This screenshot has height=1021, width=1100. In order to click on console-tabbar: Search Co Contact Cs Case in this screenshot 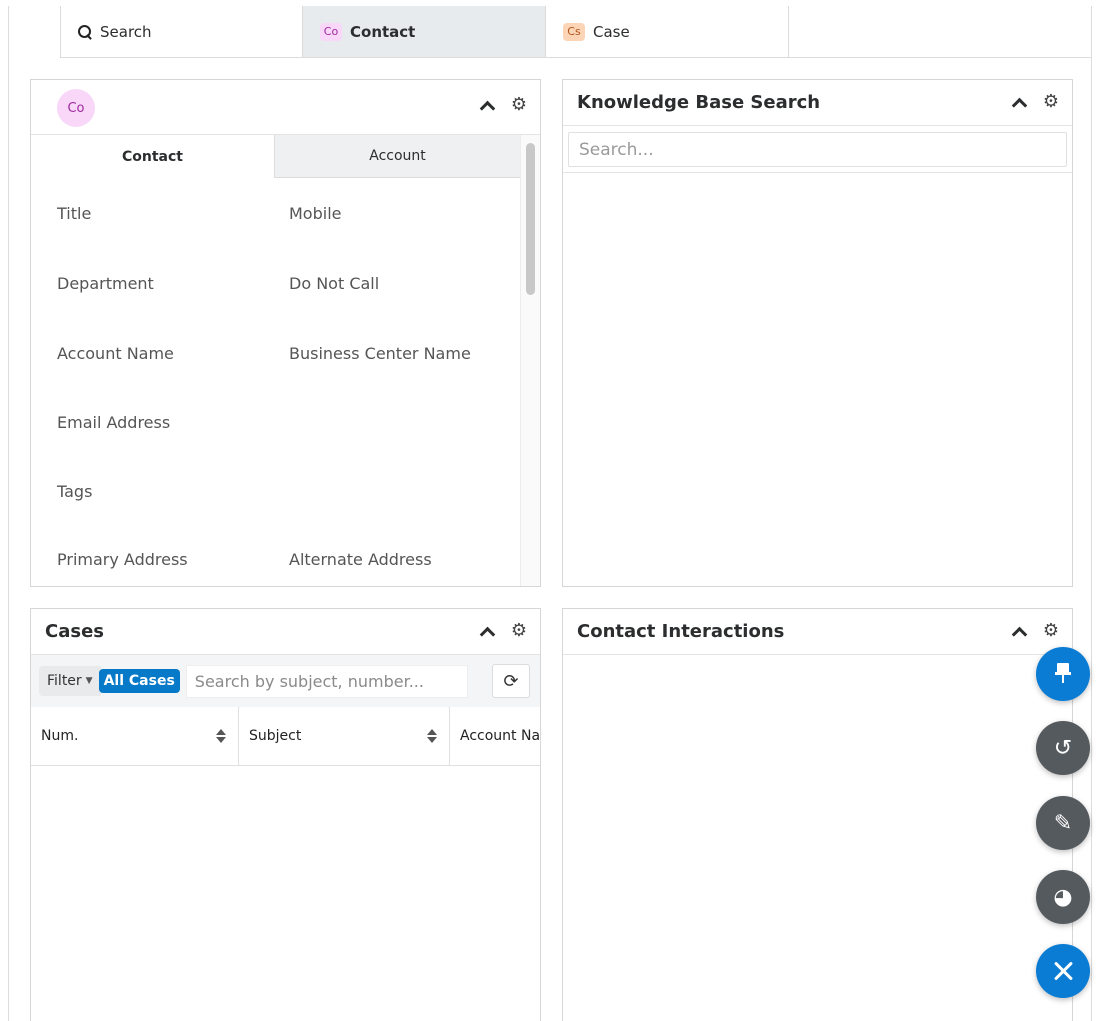, I will do `click(424, 32)`.